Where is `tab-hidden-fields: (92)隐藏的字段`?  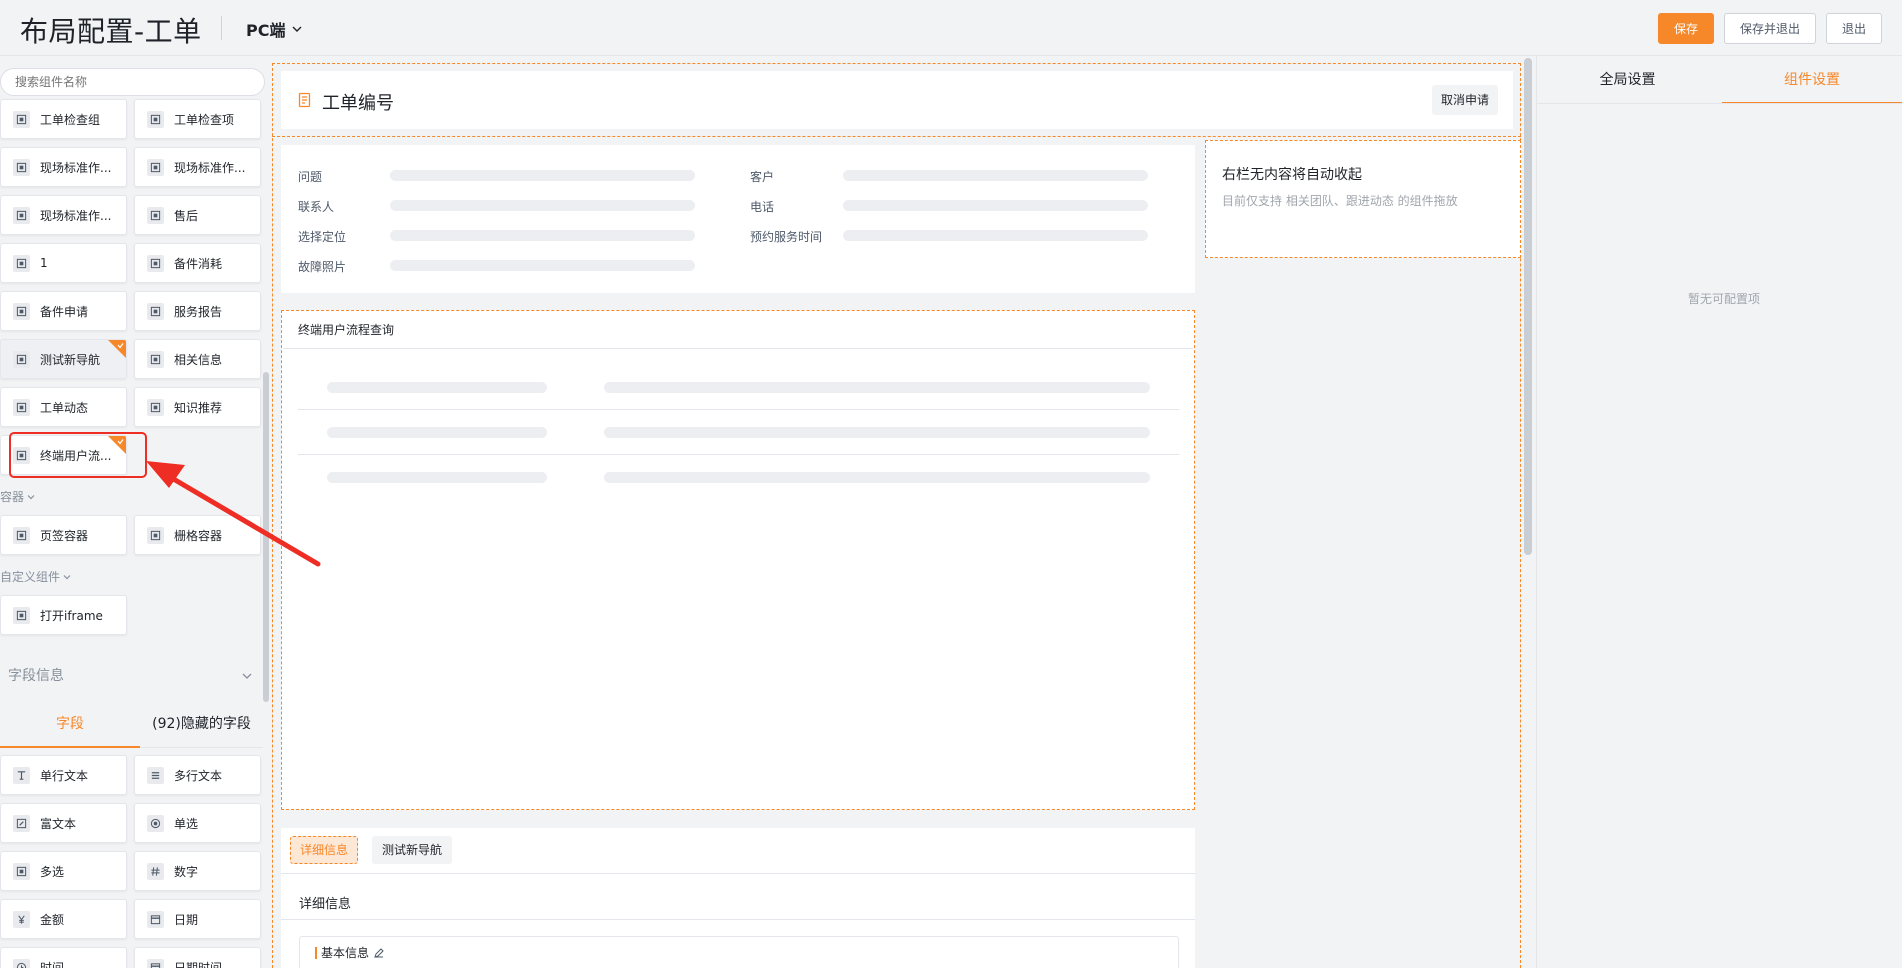 tab-hidden-fields: (92)隐藏的字段 is located at coordinates (201, 724).